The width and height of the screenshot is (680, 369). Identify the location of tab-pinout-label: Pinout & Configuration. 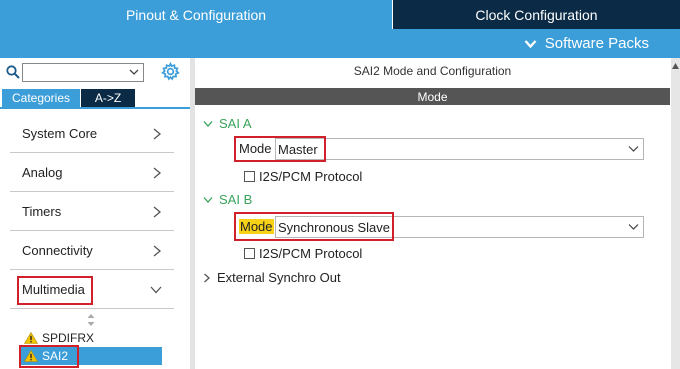
(196, 14).